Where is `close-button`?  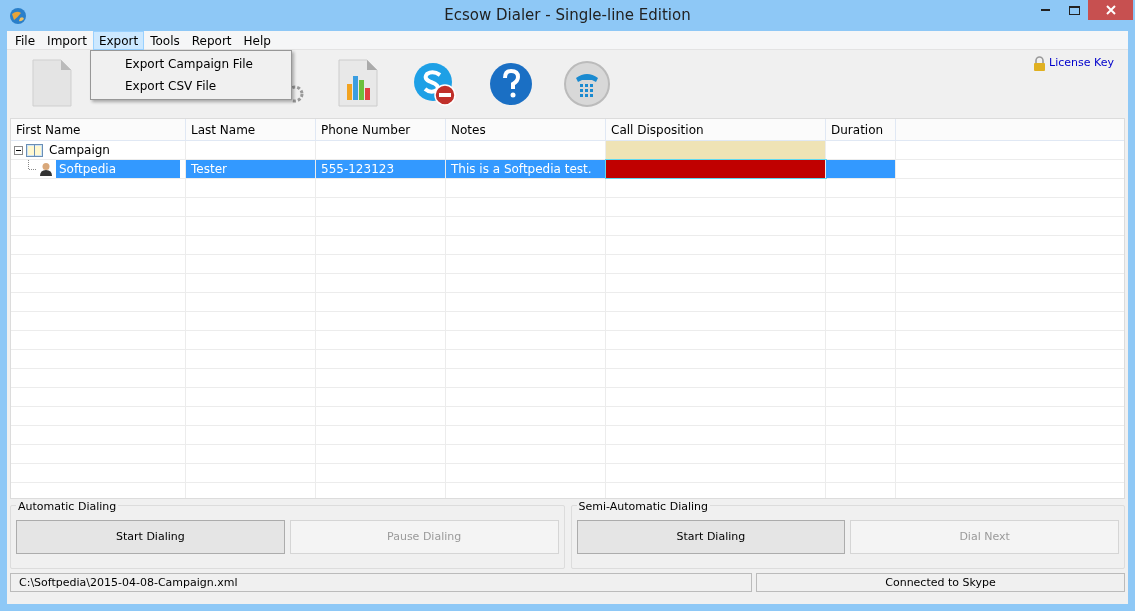
close-button is located at coordinates (1110, 10).